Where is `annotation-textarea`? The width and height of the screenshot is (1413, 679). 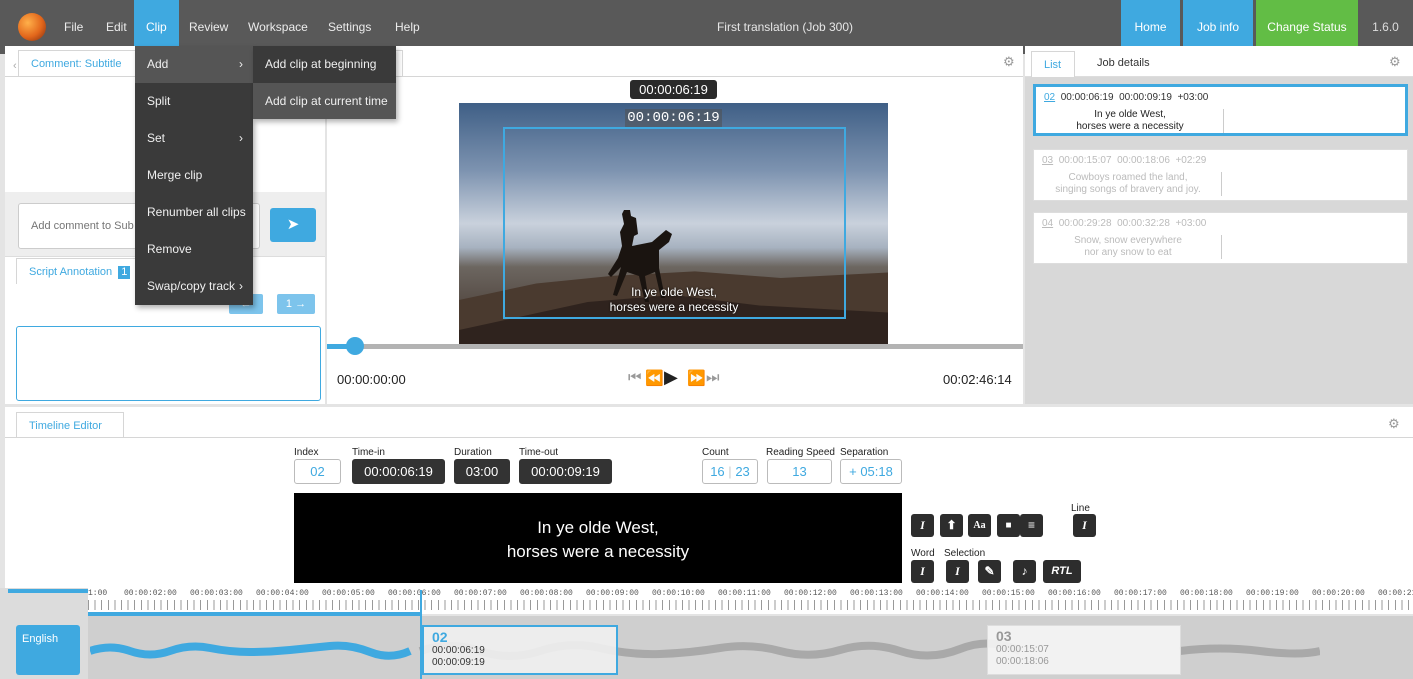 annotation-textarea is located at coordinates (168, 363).